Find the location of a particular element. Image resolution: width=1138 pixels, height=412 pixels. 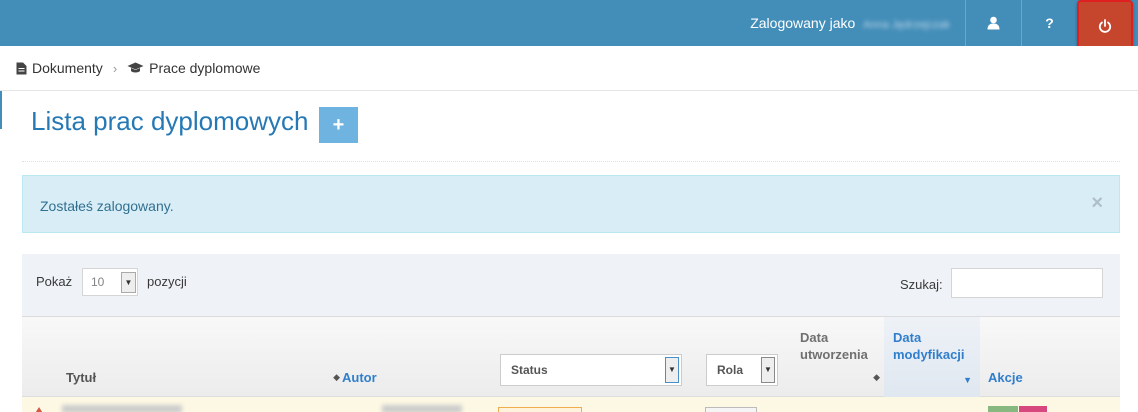

user-icon is located at coordinates (993, 23).